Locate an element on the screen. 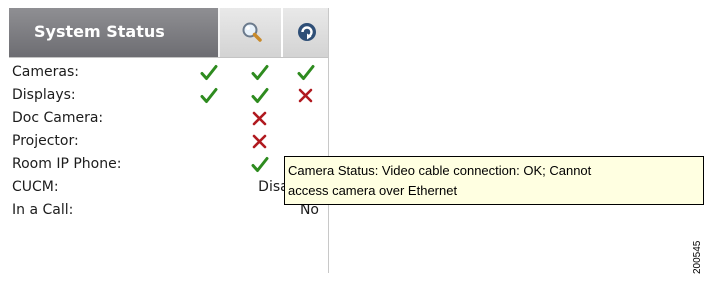  status-row: Cameras: is located at coordinates (168, 73).